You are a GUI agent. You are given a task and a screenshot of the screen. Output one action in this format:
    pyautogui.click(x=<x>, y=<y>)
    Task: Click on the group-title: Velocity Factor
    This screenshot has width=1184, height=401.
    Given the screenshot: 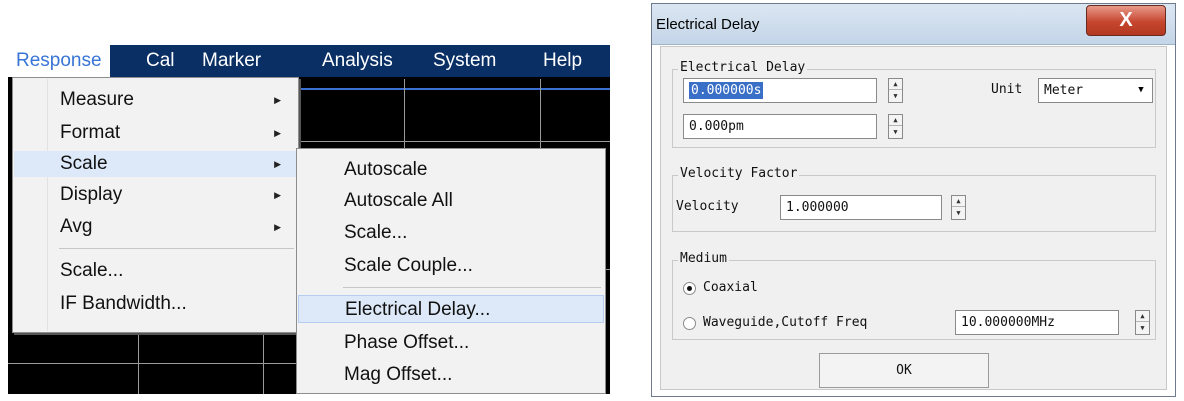 What is the action you would take?
    pyautogui.click(x=739, y=173)
    